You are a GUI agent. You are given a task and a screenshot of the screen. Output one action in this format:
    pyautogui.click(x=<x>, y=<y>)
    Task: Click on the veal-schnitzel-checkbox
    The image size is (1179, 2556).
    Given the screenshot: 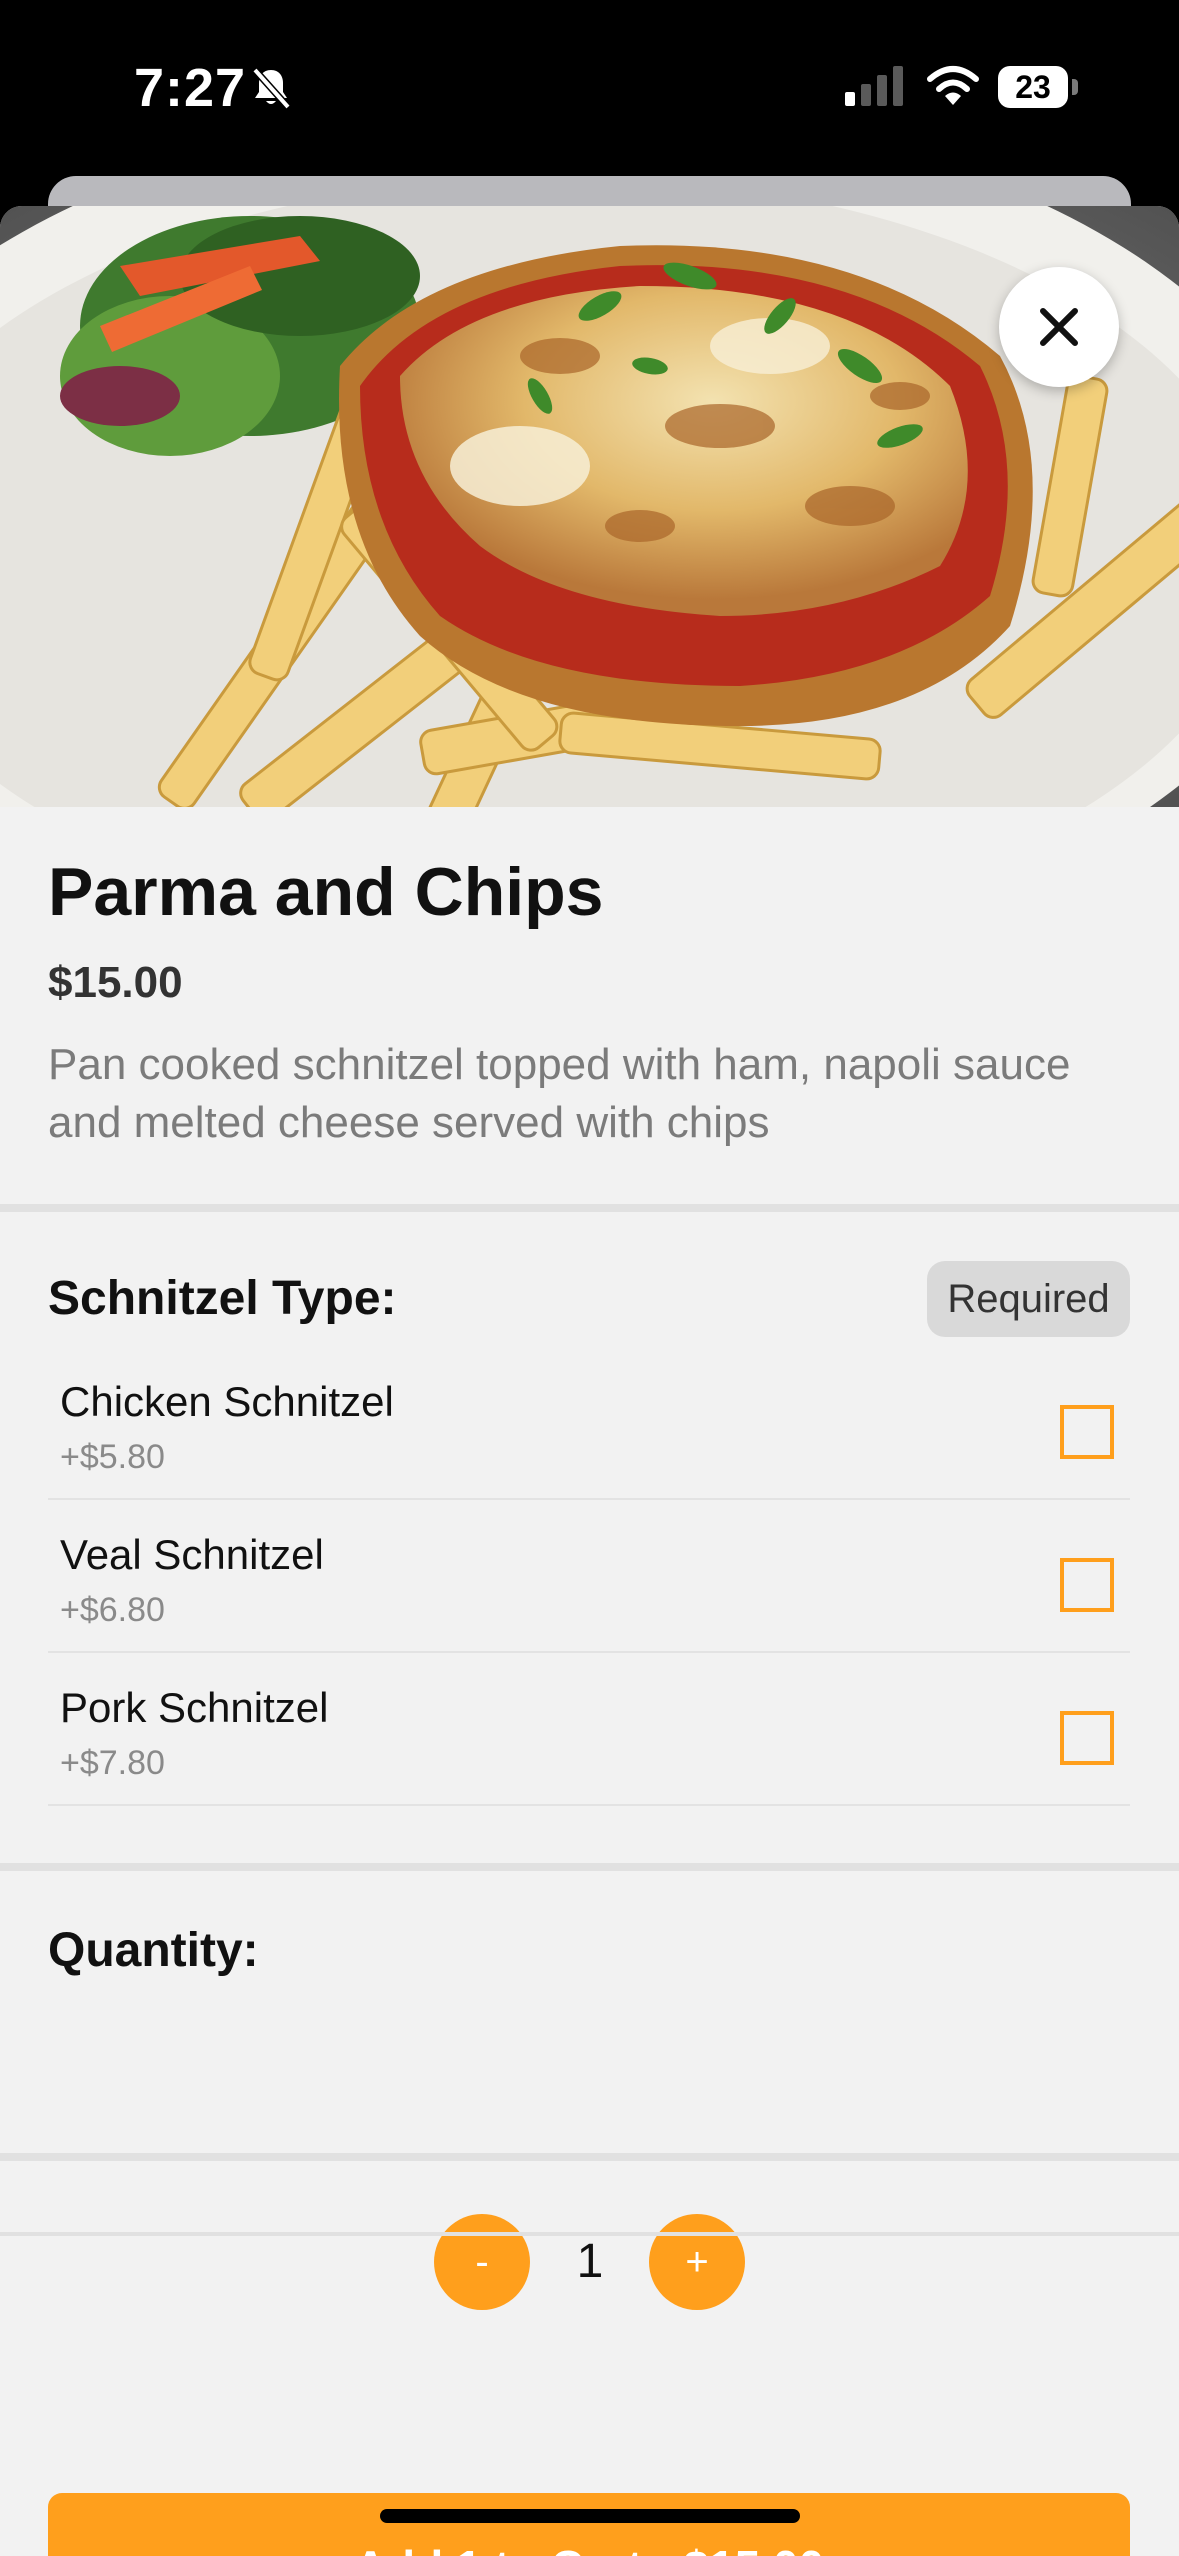 What is the action you would take?
    pyautogui.click(x=1087, y=1585)
    